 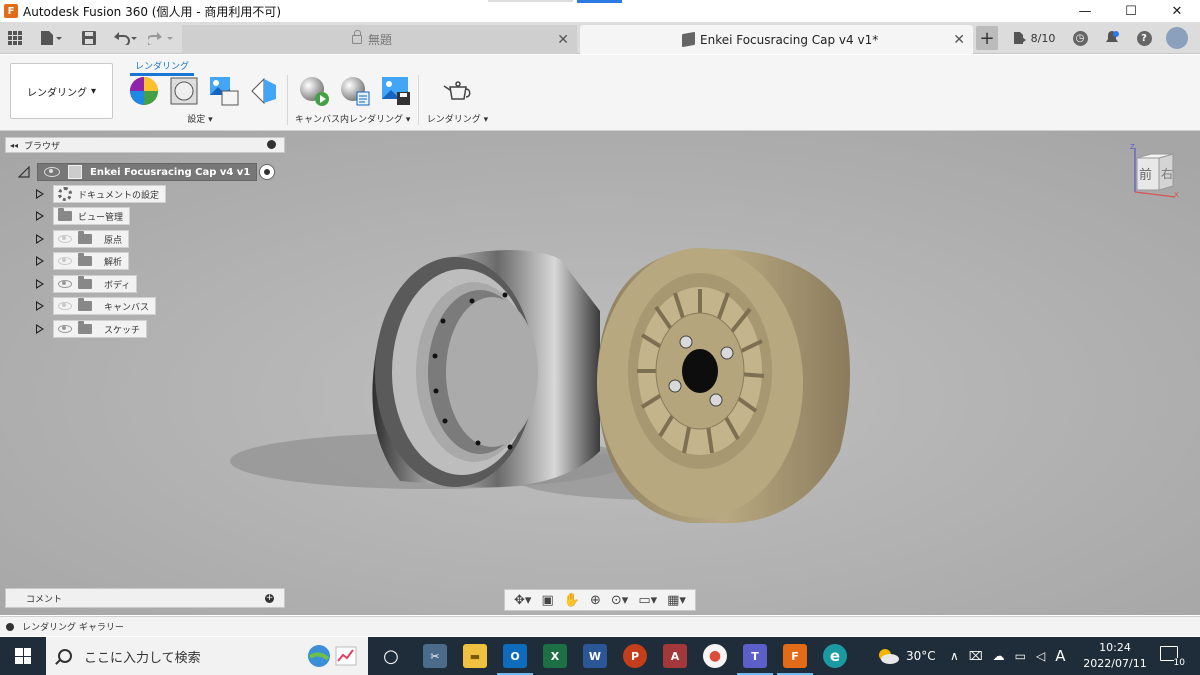 I want to click on powerpoint-icon: P, so click(x=635, y=656).